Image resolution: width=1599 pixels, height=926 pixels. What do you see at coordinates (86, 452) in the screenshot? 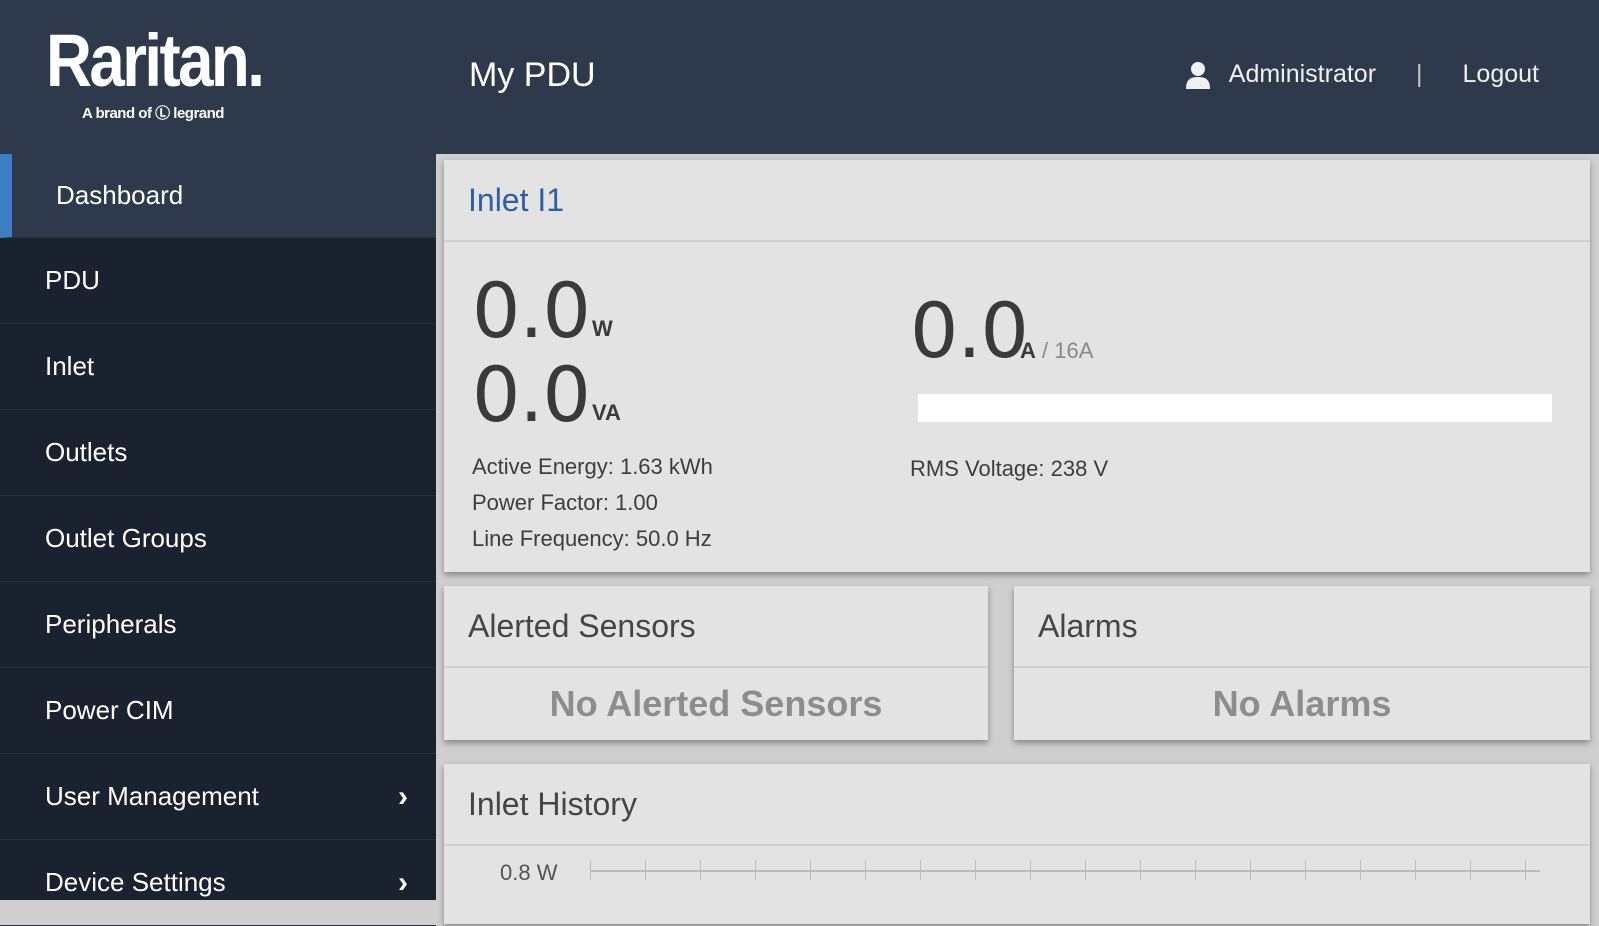
I see `sidebar-item-label: Outlets` at bounding box center [86, 452].